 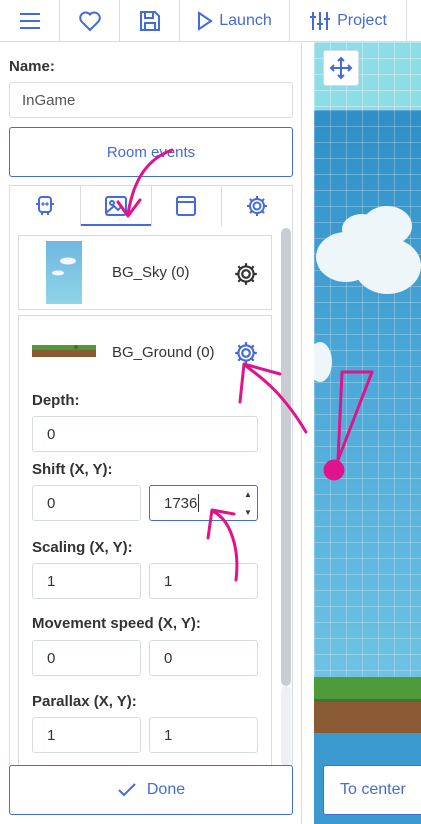 I want to click on movement-x-input: 0, so click(x=86, y=658).